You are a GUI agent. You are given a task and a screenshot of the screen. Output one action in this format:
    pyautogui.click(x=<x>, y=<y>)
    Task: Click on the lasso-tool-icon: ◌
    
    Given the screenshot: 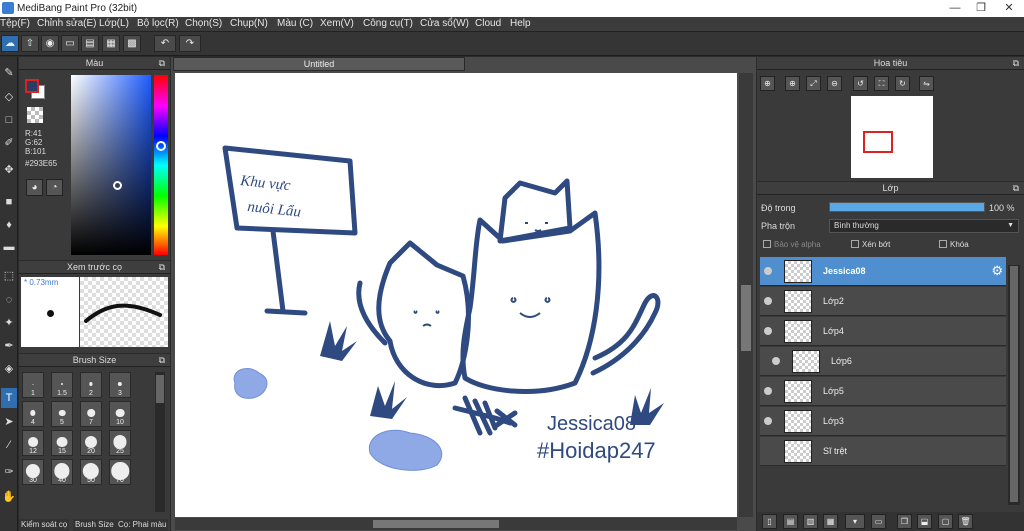 What is the action you would take?
    pyautogui.click(x=9, y=300)
    